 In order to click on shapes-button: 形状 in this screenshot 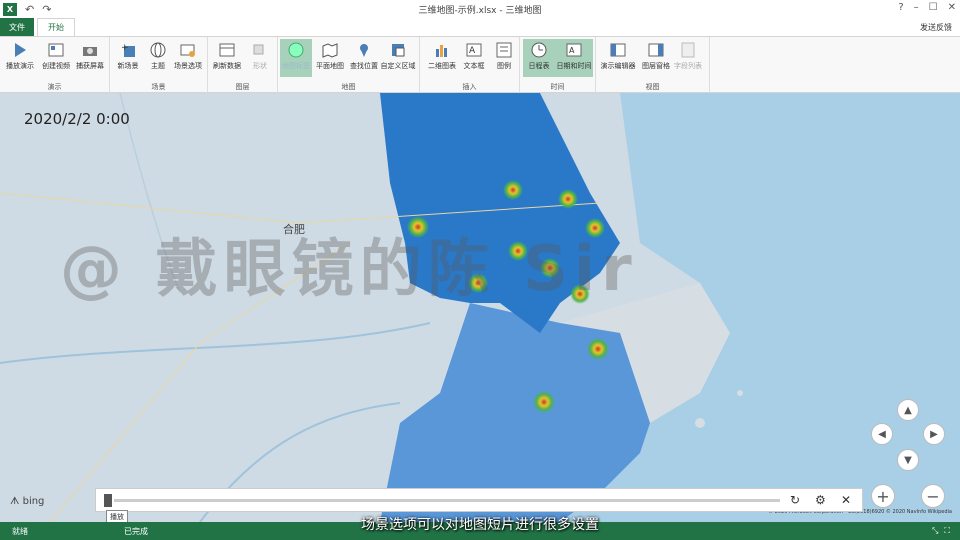, I will do `click(260, 58)`.